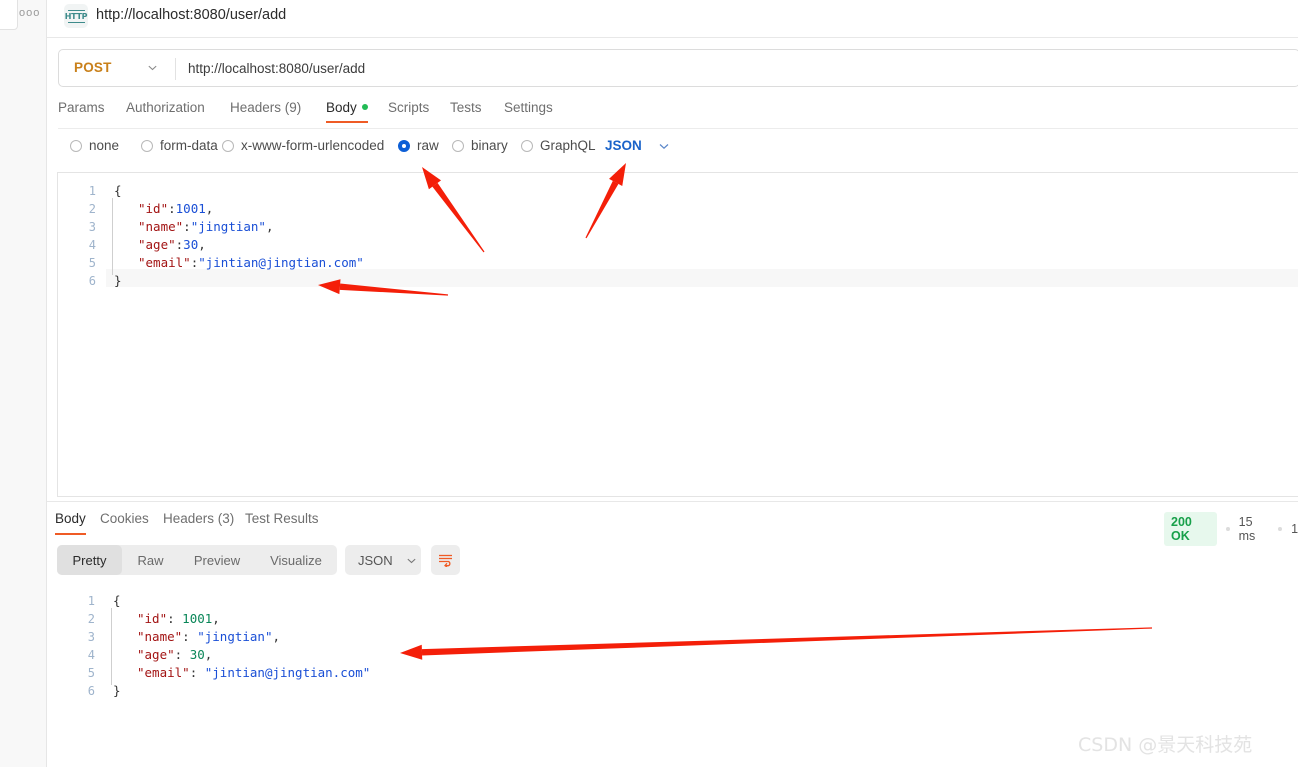  I want to click on request-tab-scripts: Scripts, so click(408, 107).